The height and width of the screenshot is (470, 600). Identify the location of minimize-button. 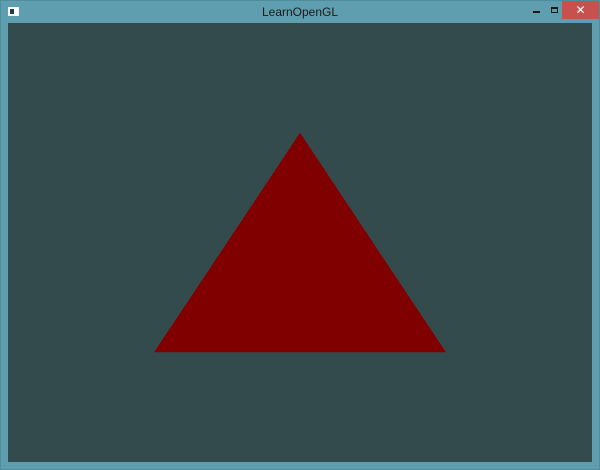
(536, 10).